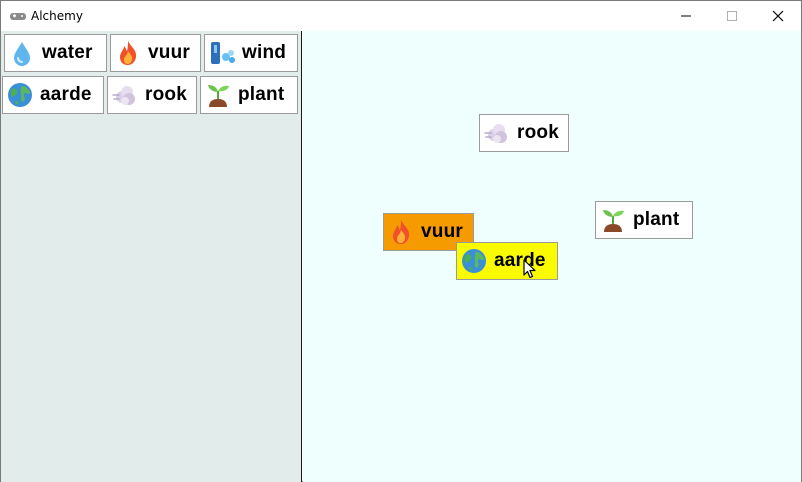 The image size is (802, 482). I want to click on close-button, so click(778, 16).